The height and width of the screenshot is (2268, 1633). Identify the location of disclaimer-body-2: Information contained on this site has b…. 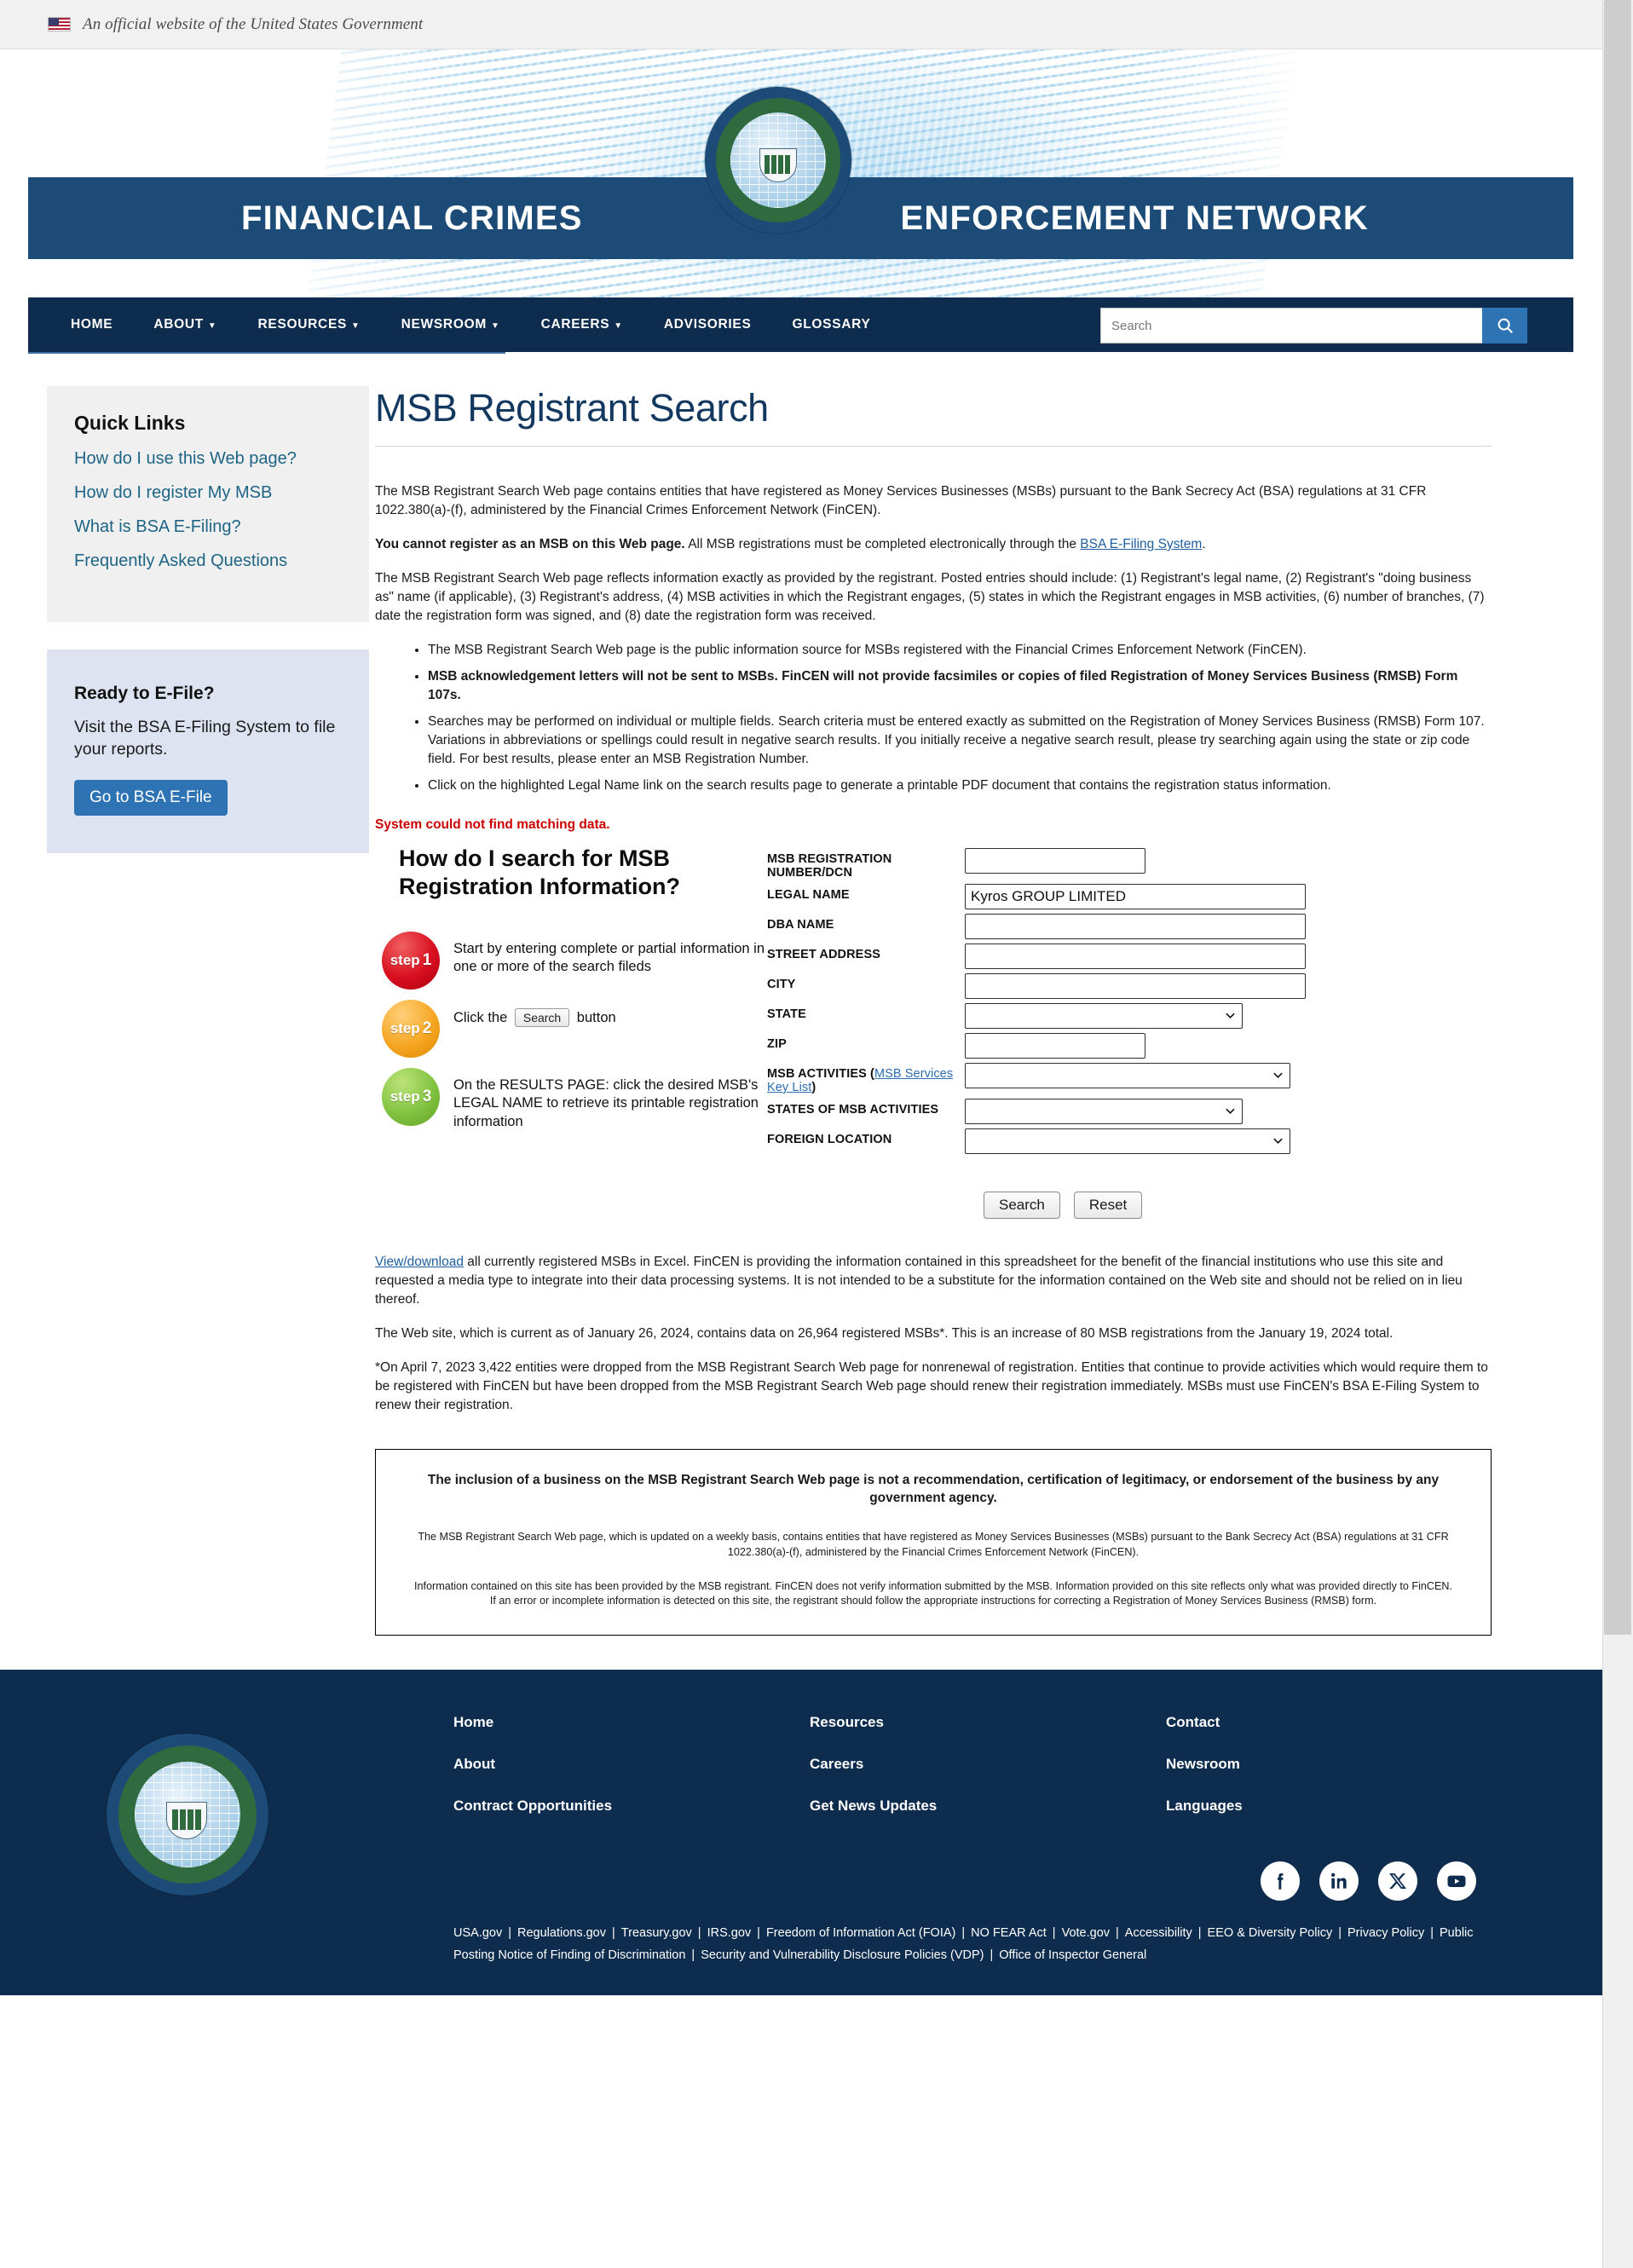
(933, 1593).